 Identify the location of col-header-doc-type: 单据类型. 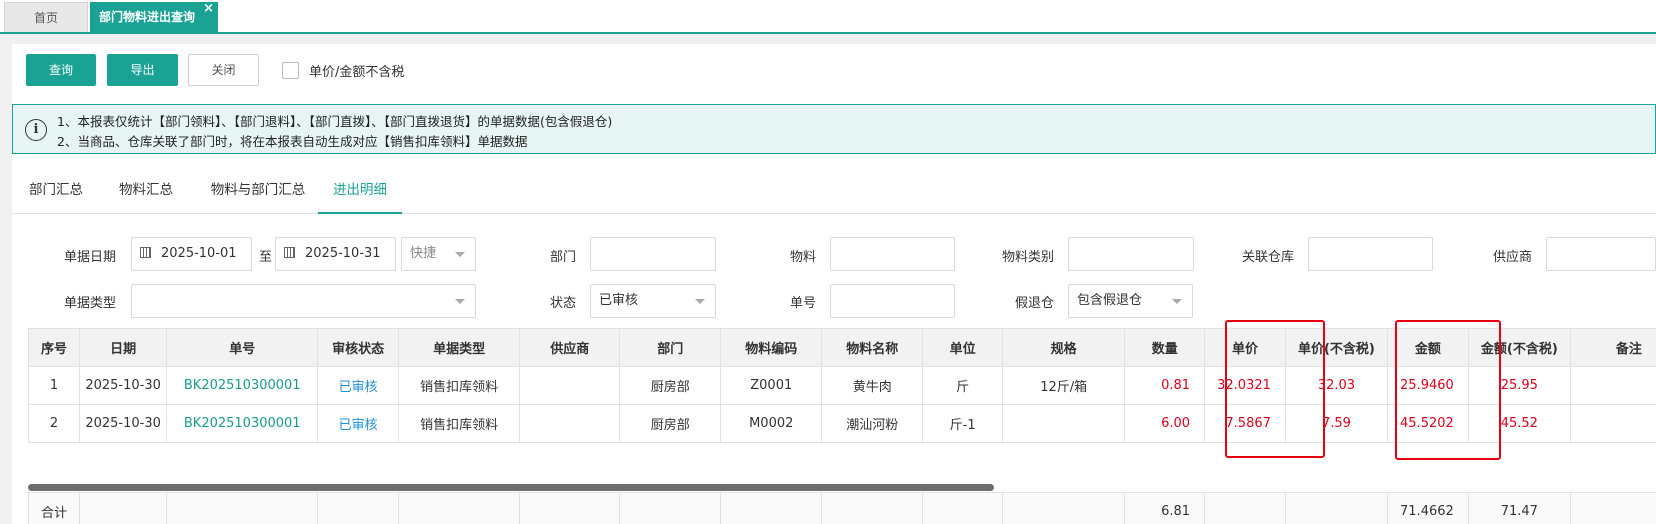
(459, 347).